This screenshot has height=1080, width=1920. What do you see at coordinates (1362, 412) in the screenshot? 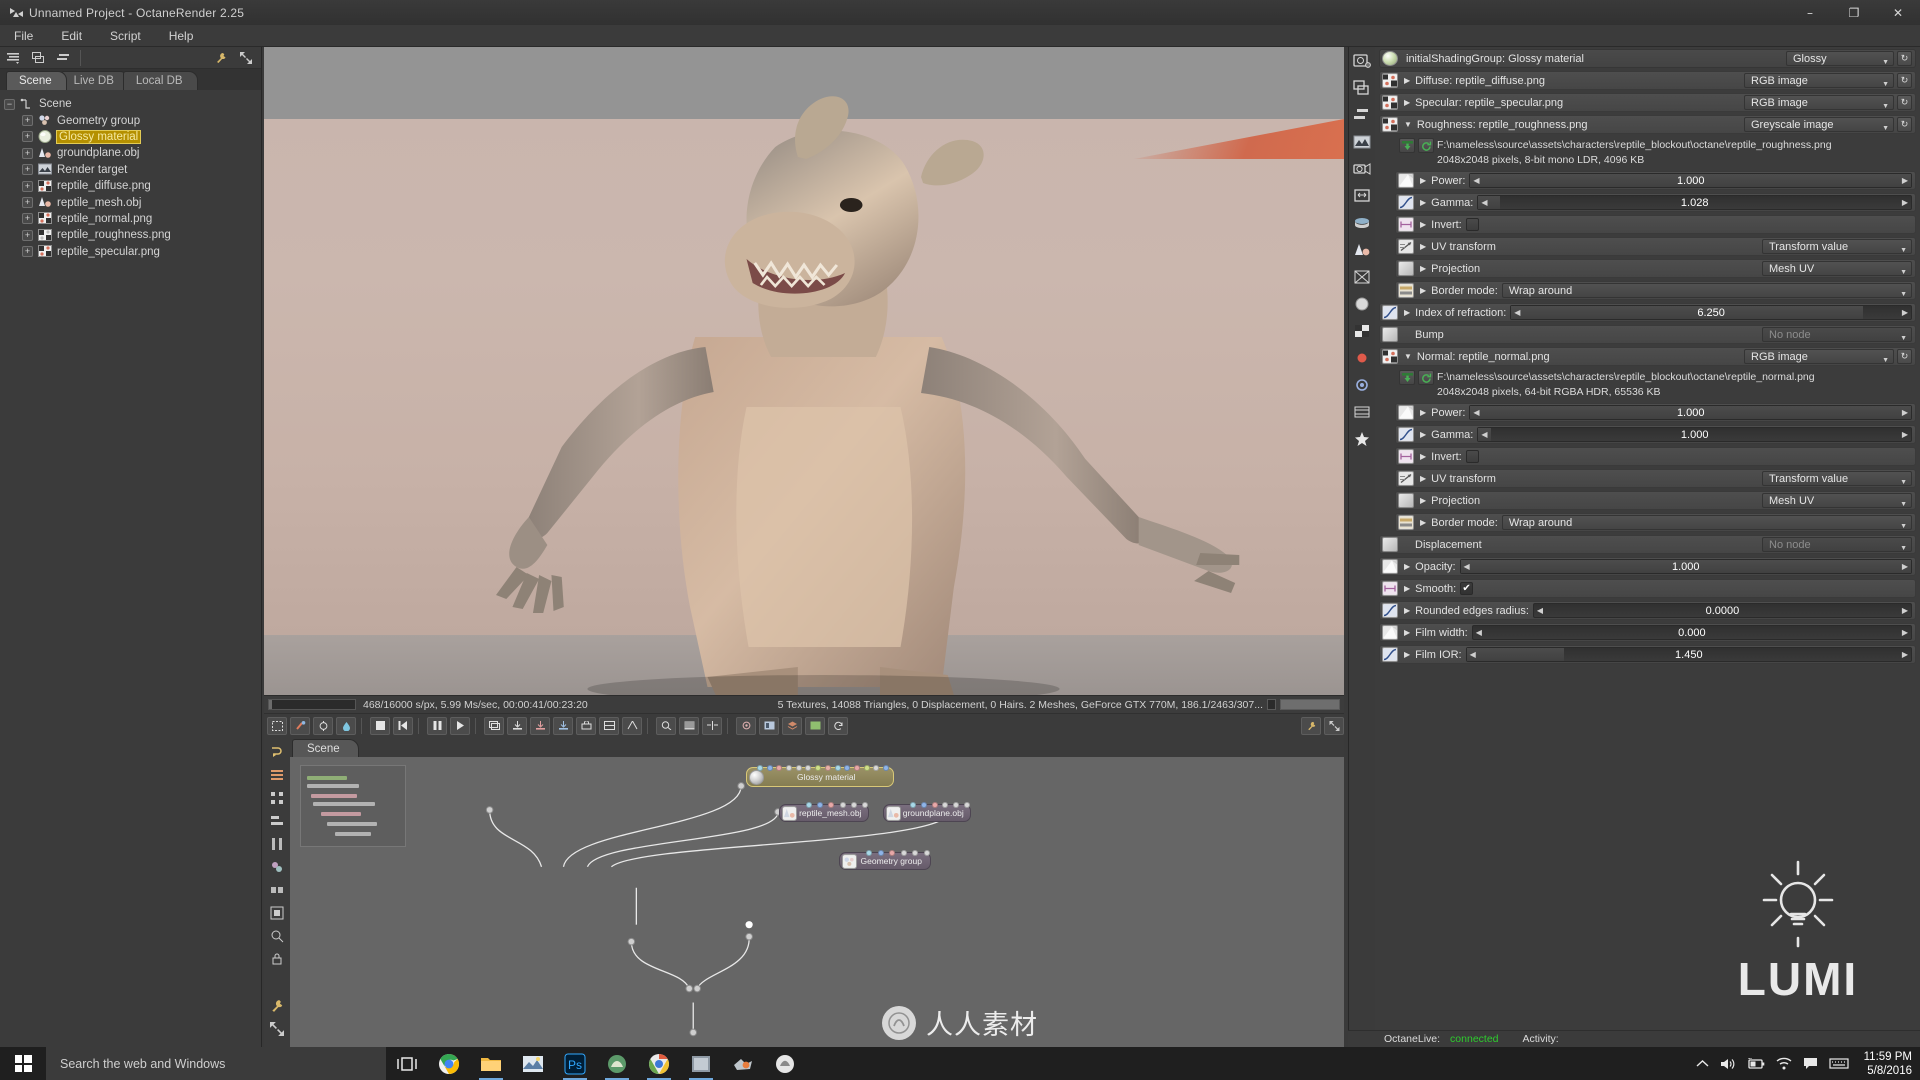
I see `settings-icon` at bounding box center [1362, 412].